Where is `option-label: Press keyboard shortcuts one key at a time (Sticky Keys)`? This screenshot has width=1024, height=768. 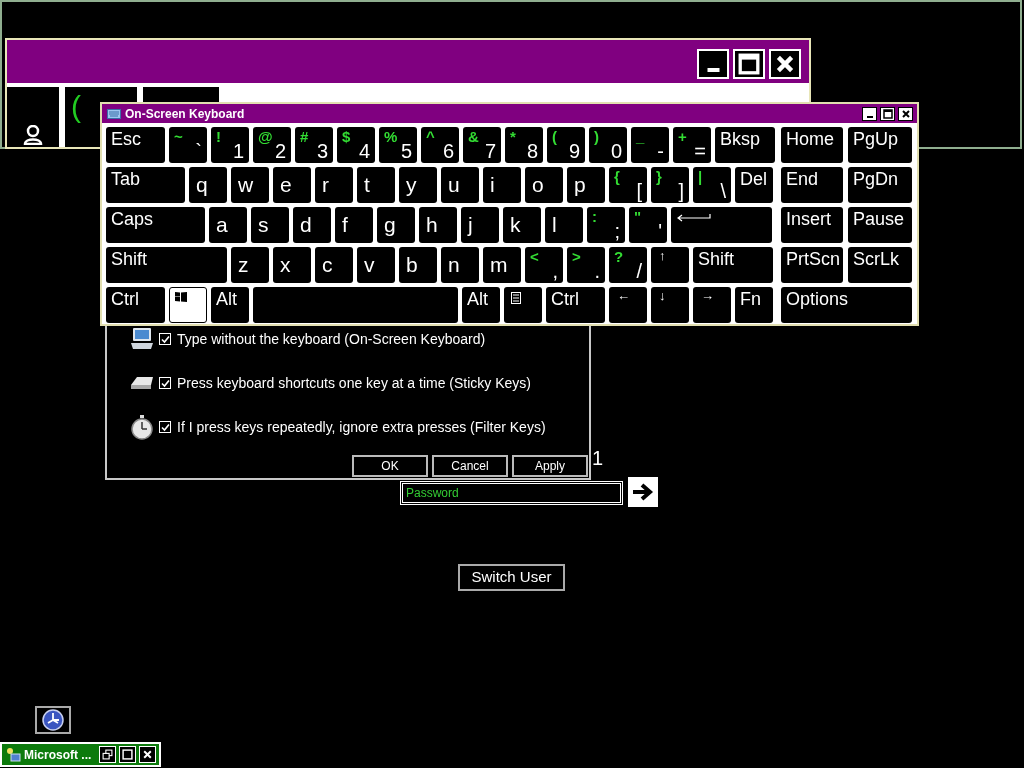 option-label: Press keyboard shortcuts one key at a time (Sticky Keys) is located at coordinates (354, 383).